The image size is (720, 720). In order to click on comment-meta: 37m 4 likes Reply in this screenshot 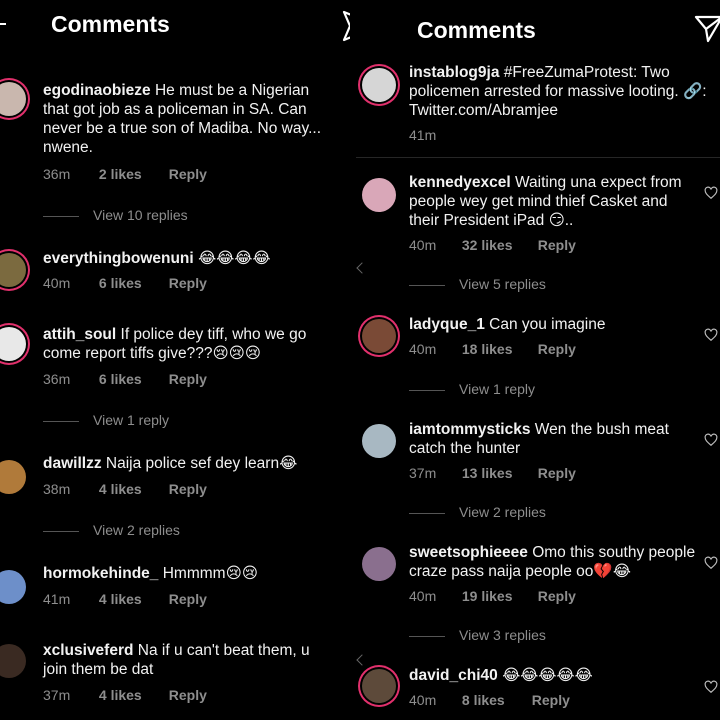, I will do `click(125, 695)`.